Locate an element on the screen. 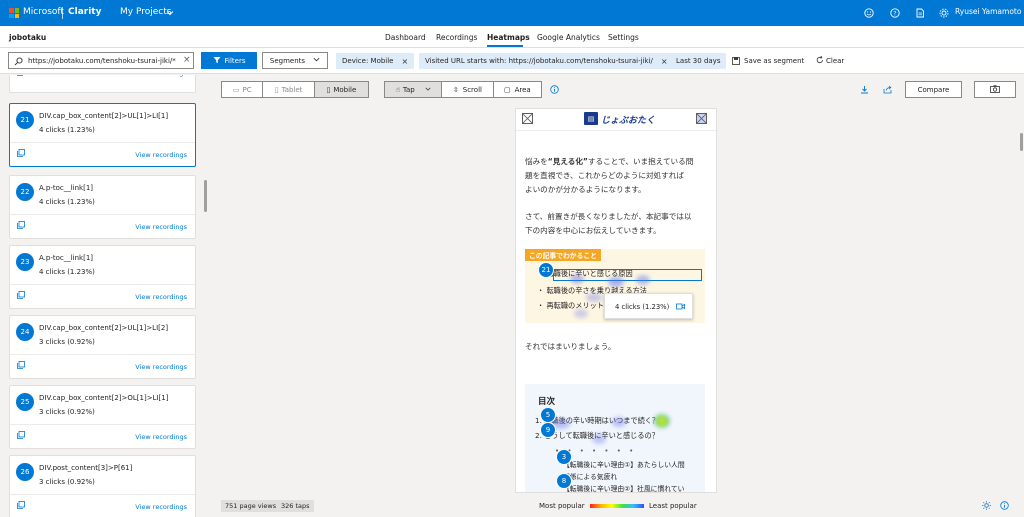 The width and height of the screenshot is (1024, 517). smiley-icon is located at coordinates (869, 13).